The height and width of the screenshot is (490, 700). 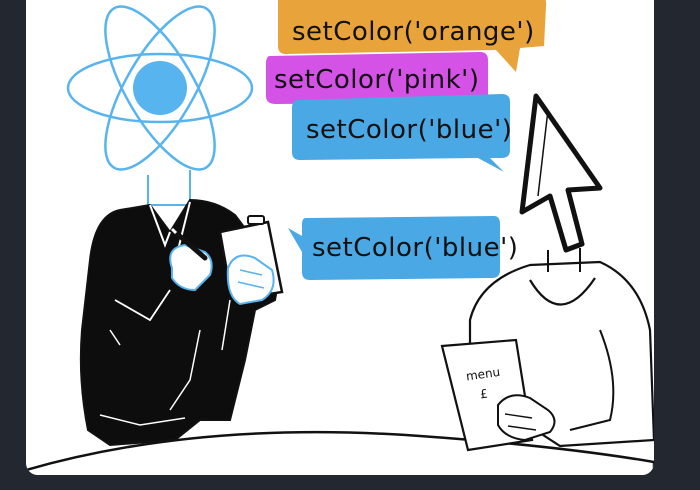 I want to click on speech-bubble-waiter-blue: setColor('blue'), so click(x=403, y=248).